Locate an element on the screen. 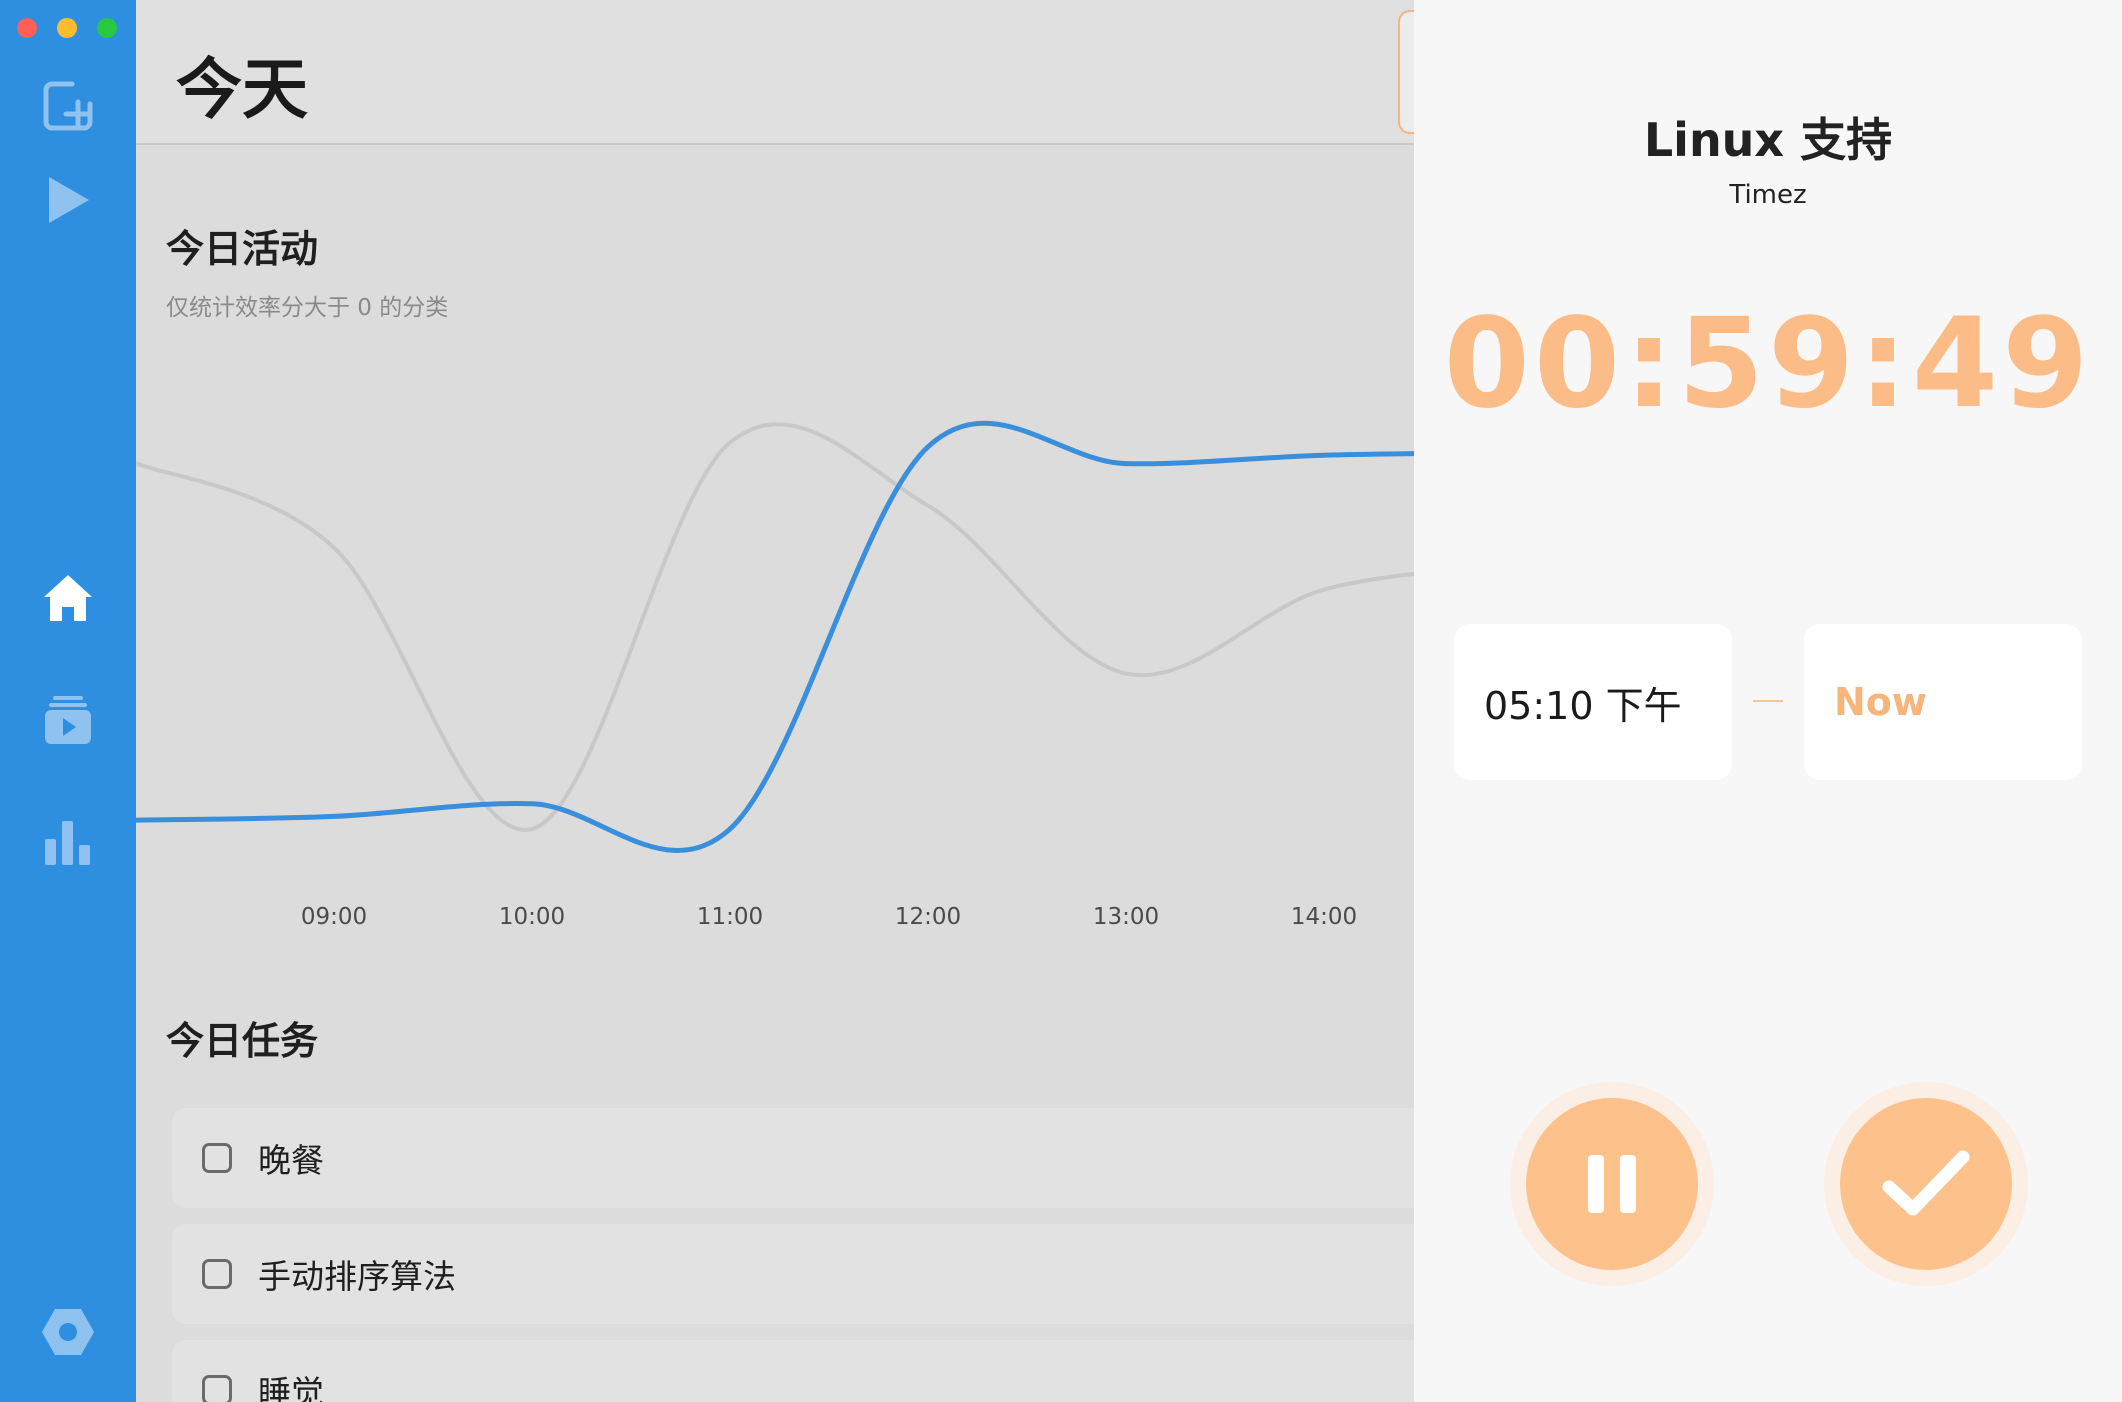  activity-subtitle: 仅统计效率分大于 0 的分类 is located at coordinates (307, 308).